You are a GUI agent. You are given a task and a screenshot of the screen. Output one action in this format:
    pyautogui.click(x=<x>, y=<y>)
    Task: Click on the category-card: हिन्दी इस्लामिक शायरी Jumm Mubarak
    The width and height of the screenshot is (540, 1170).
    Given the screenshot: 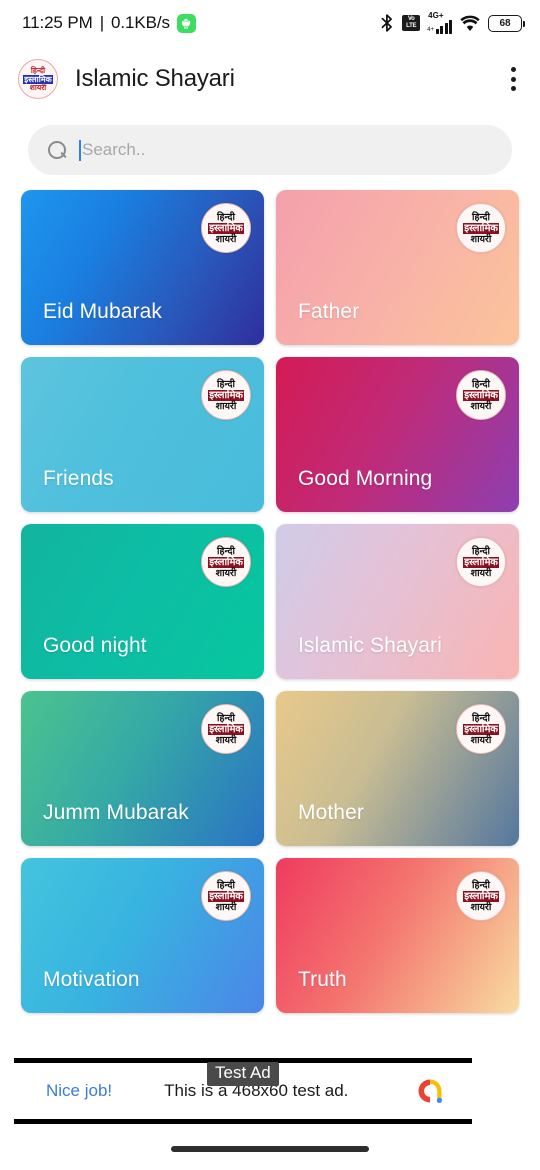 What is the action you would take?
    pyautogui.click(x=142, y=768)
    